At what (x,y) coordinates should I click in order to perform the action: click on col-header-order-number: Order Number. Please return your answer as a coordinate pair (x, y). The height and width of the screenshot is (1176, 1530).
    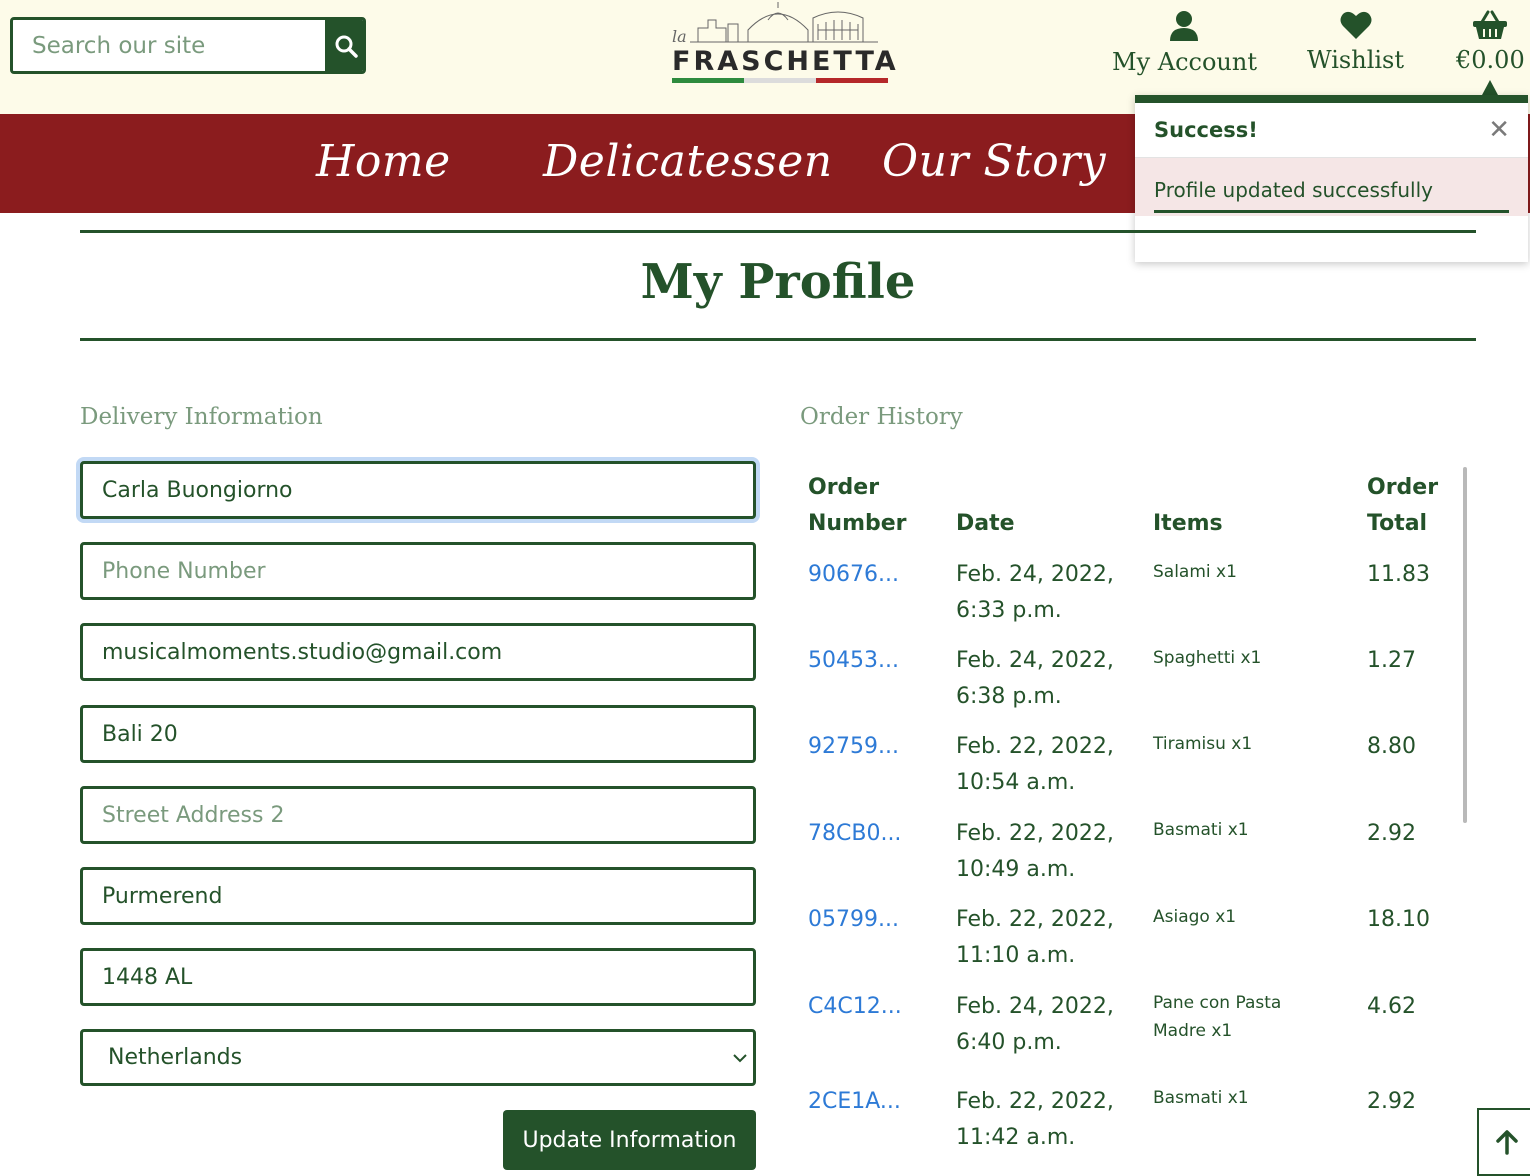
    Looking at the image, I should click on (857, 506).